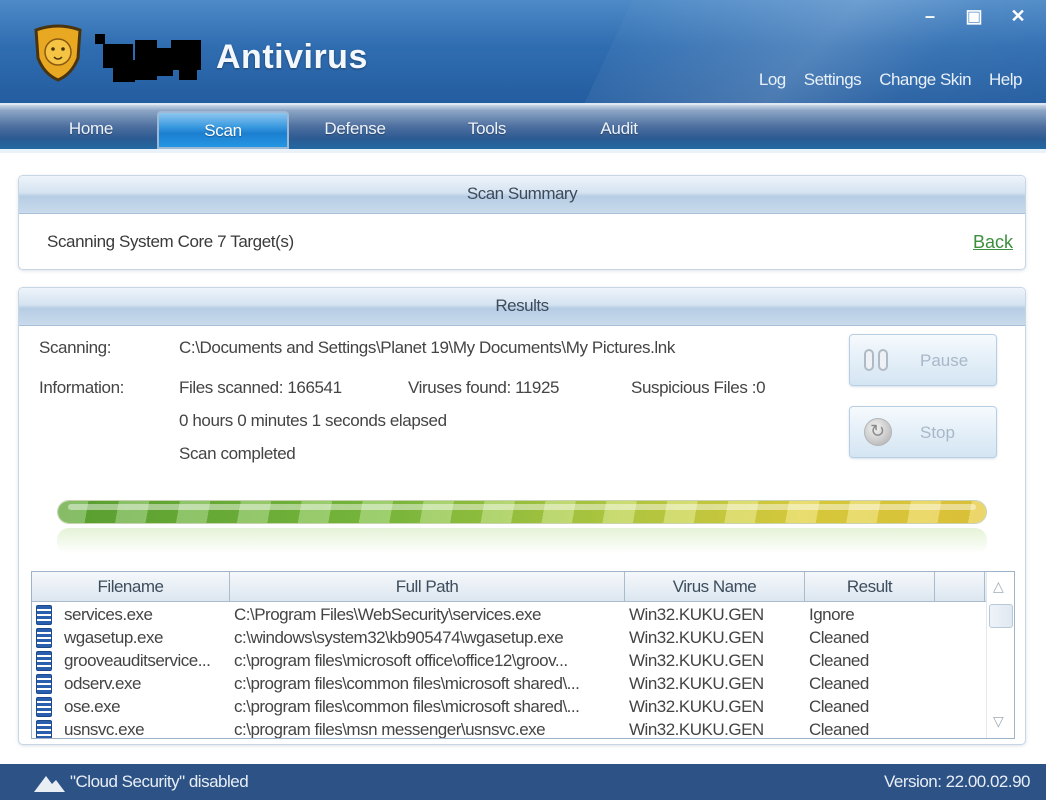  What do you see at coordinates (522, 541) in the screenshot?
I see `progress-reflection` at bounding box center [522, 541].